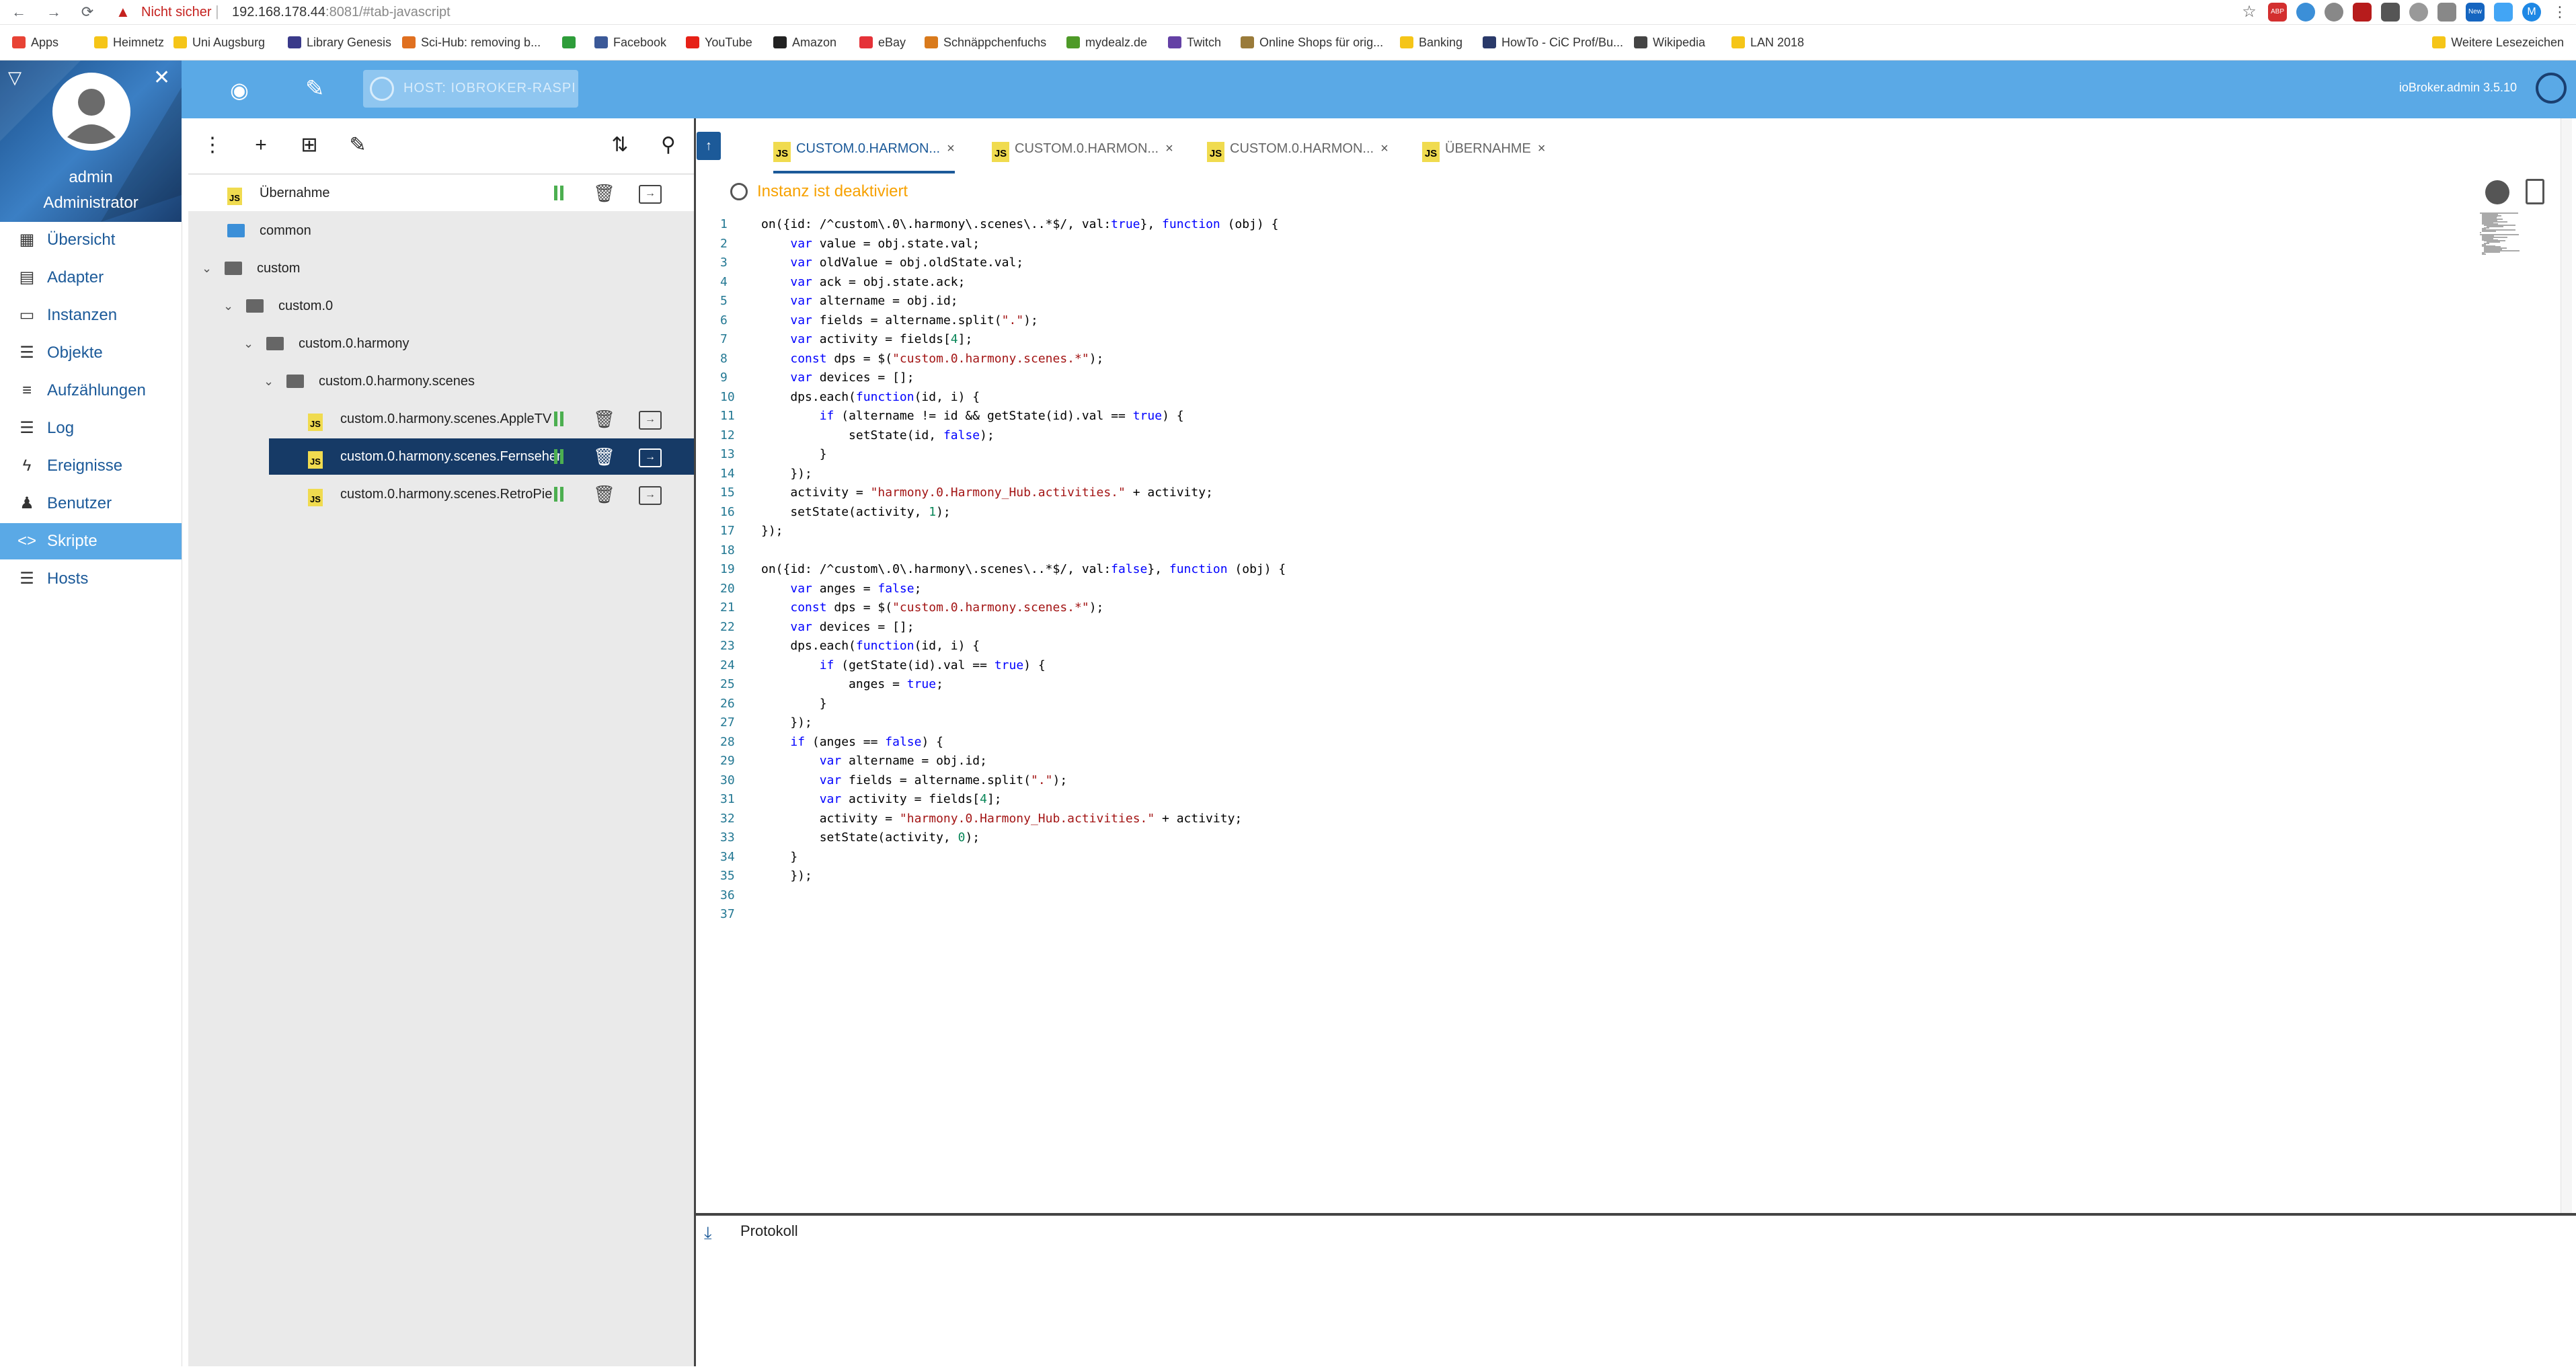  I want to click on pdf-extension-icon, so click(2363, 12).